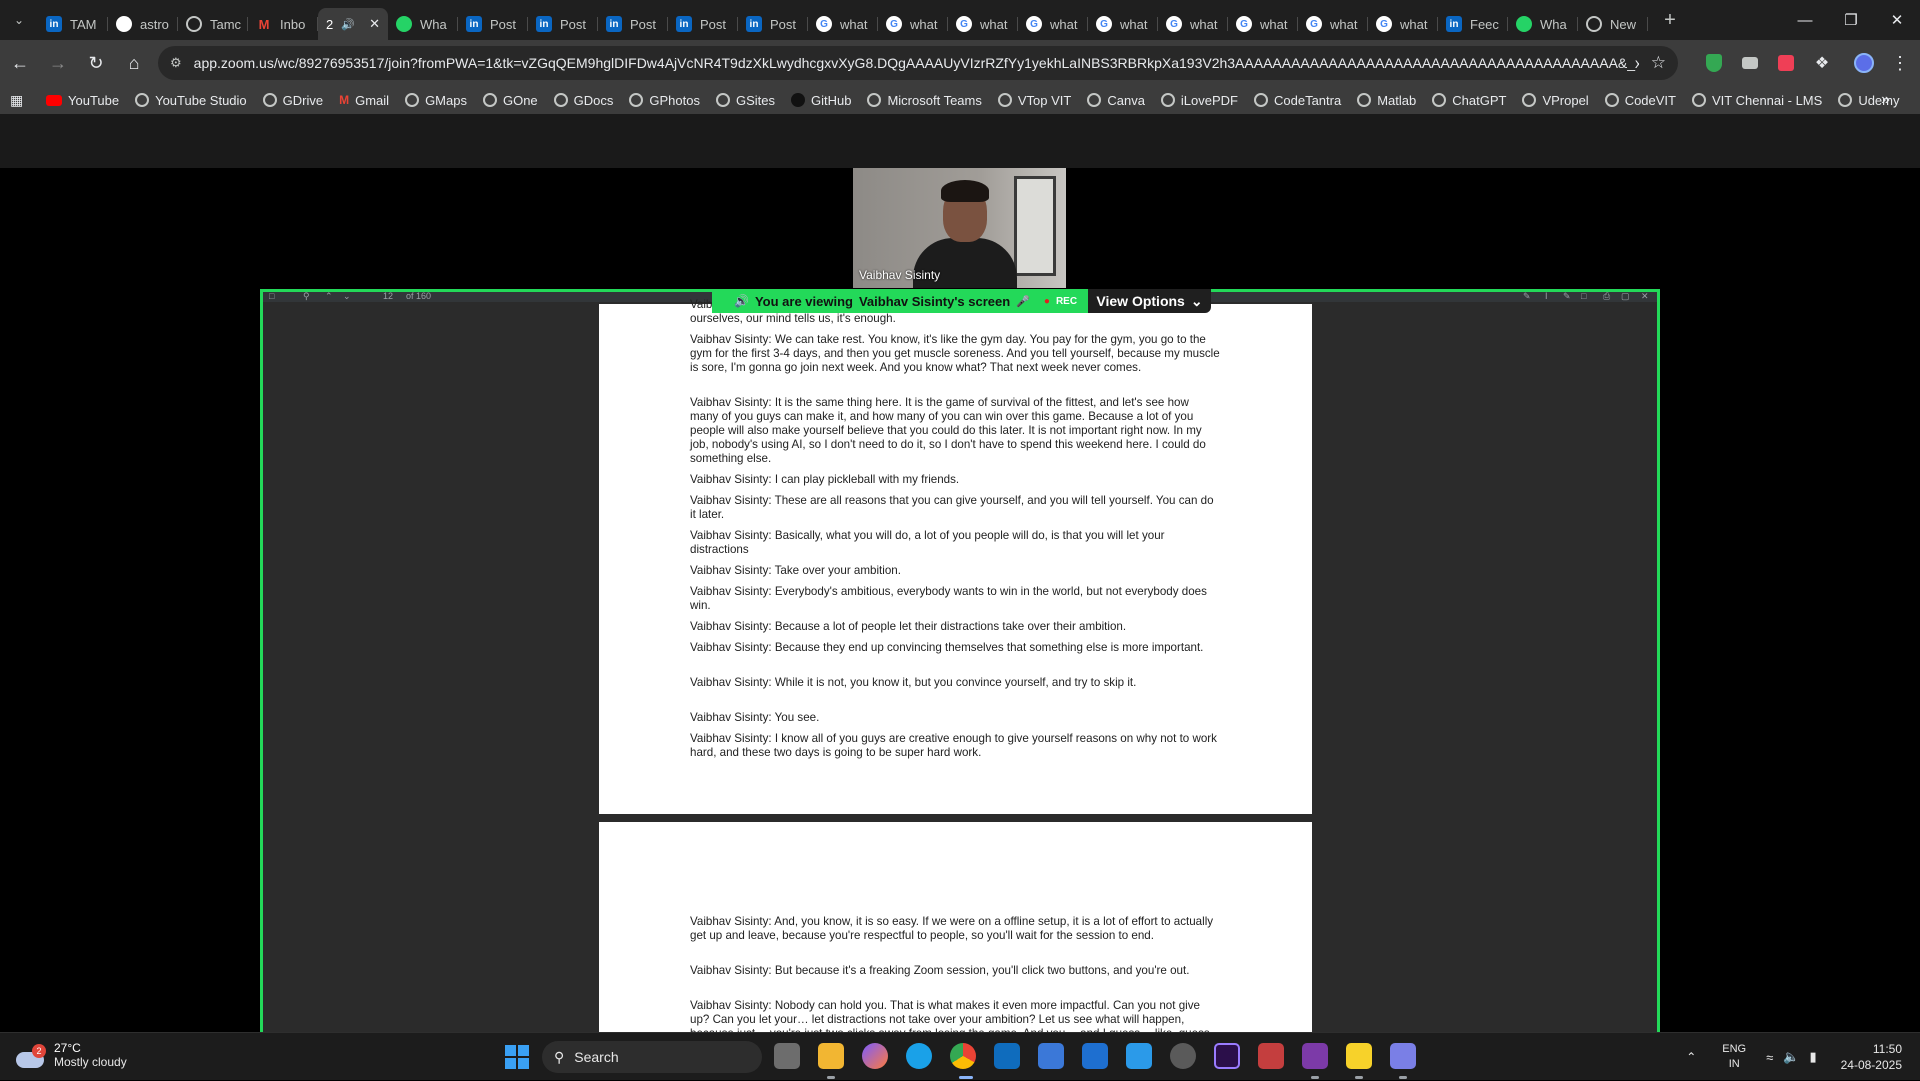  I want to click on back-icon: ←, so click(20, 63).